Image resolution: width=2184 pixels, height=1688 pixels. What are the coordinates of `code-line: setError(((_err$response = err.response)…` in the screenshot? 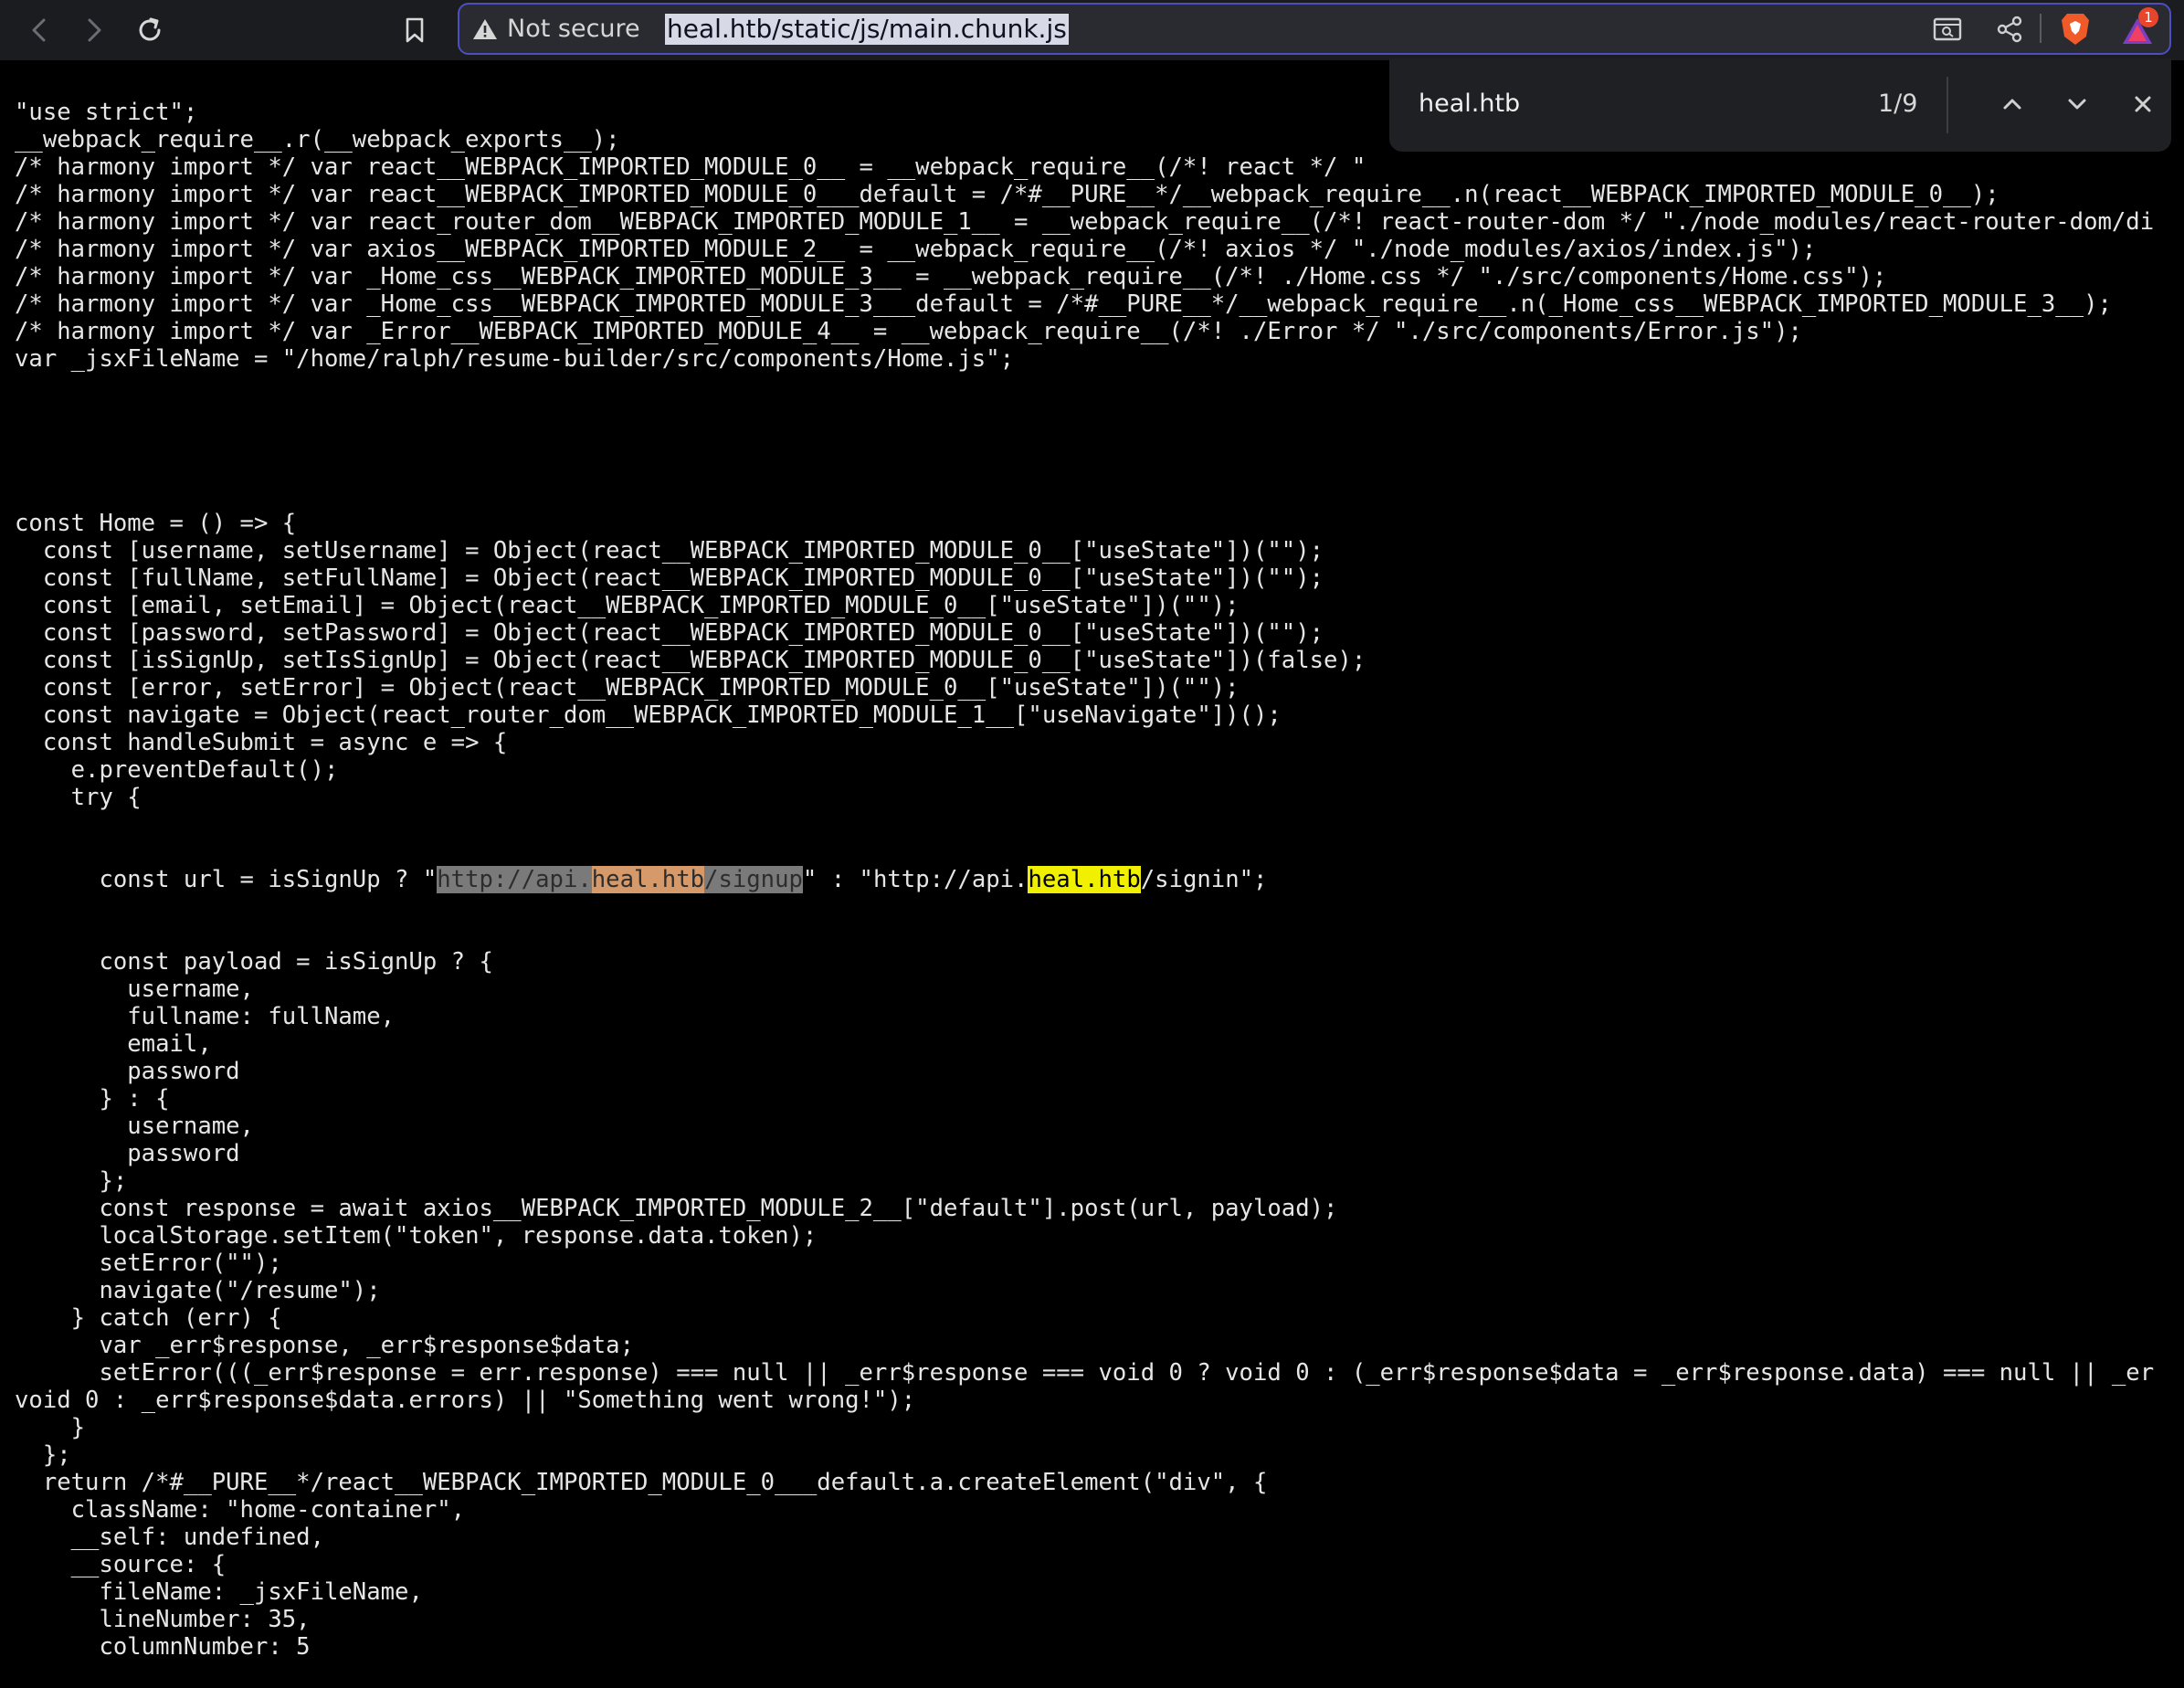 It's located at (1085, 1373).